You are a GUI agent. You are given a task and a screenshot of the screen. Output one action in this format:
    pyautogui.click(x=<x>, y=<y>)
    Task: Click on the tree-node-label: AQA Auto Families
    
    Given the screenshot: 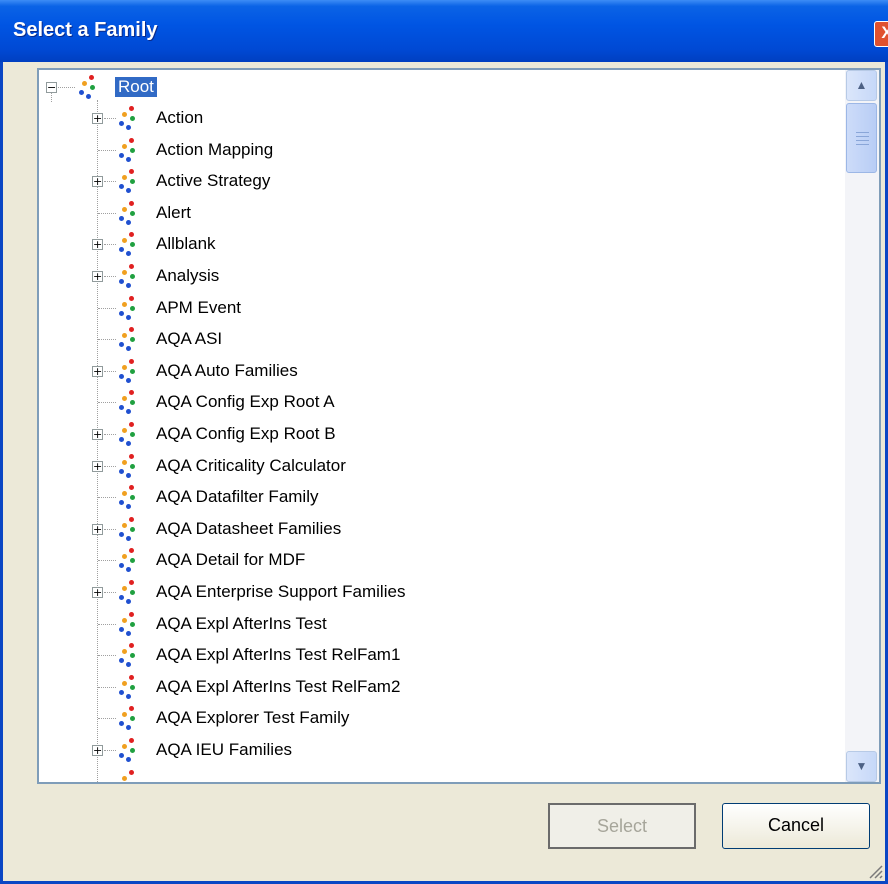 What is the action you would take?
    pyautogui.click(x=227, y=370)
    